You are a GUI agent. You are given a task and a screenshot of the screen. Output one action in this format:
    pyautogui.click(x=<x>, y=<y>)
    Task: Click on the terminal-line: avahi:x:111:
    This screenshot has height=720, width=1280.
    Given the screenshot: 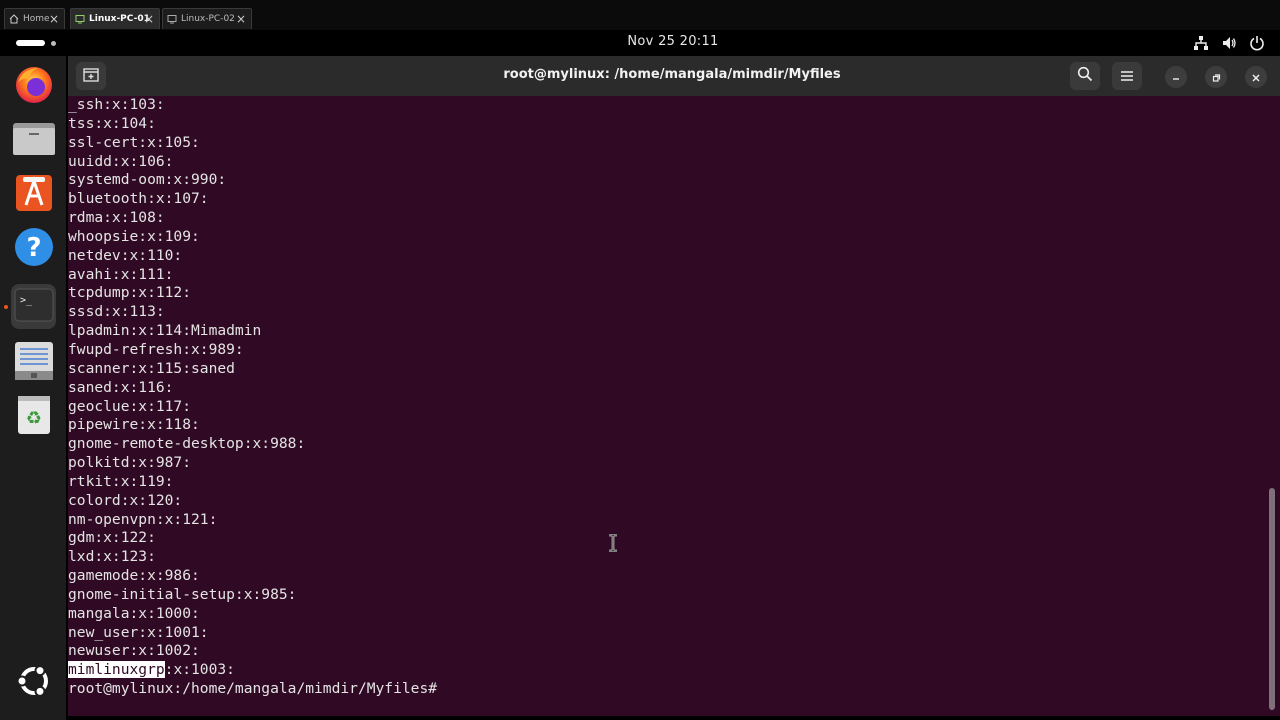 What is the action you would take?
    pyautogui.click(x=121, y=274)
    